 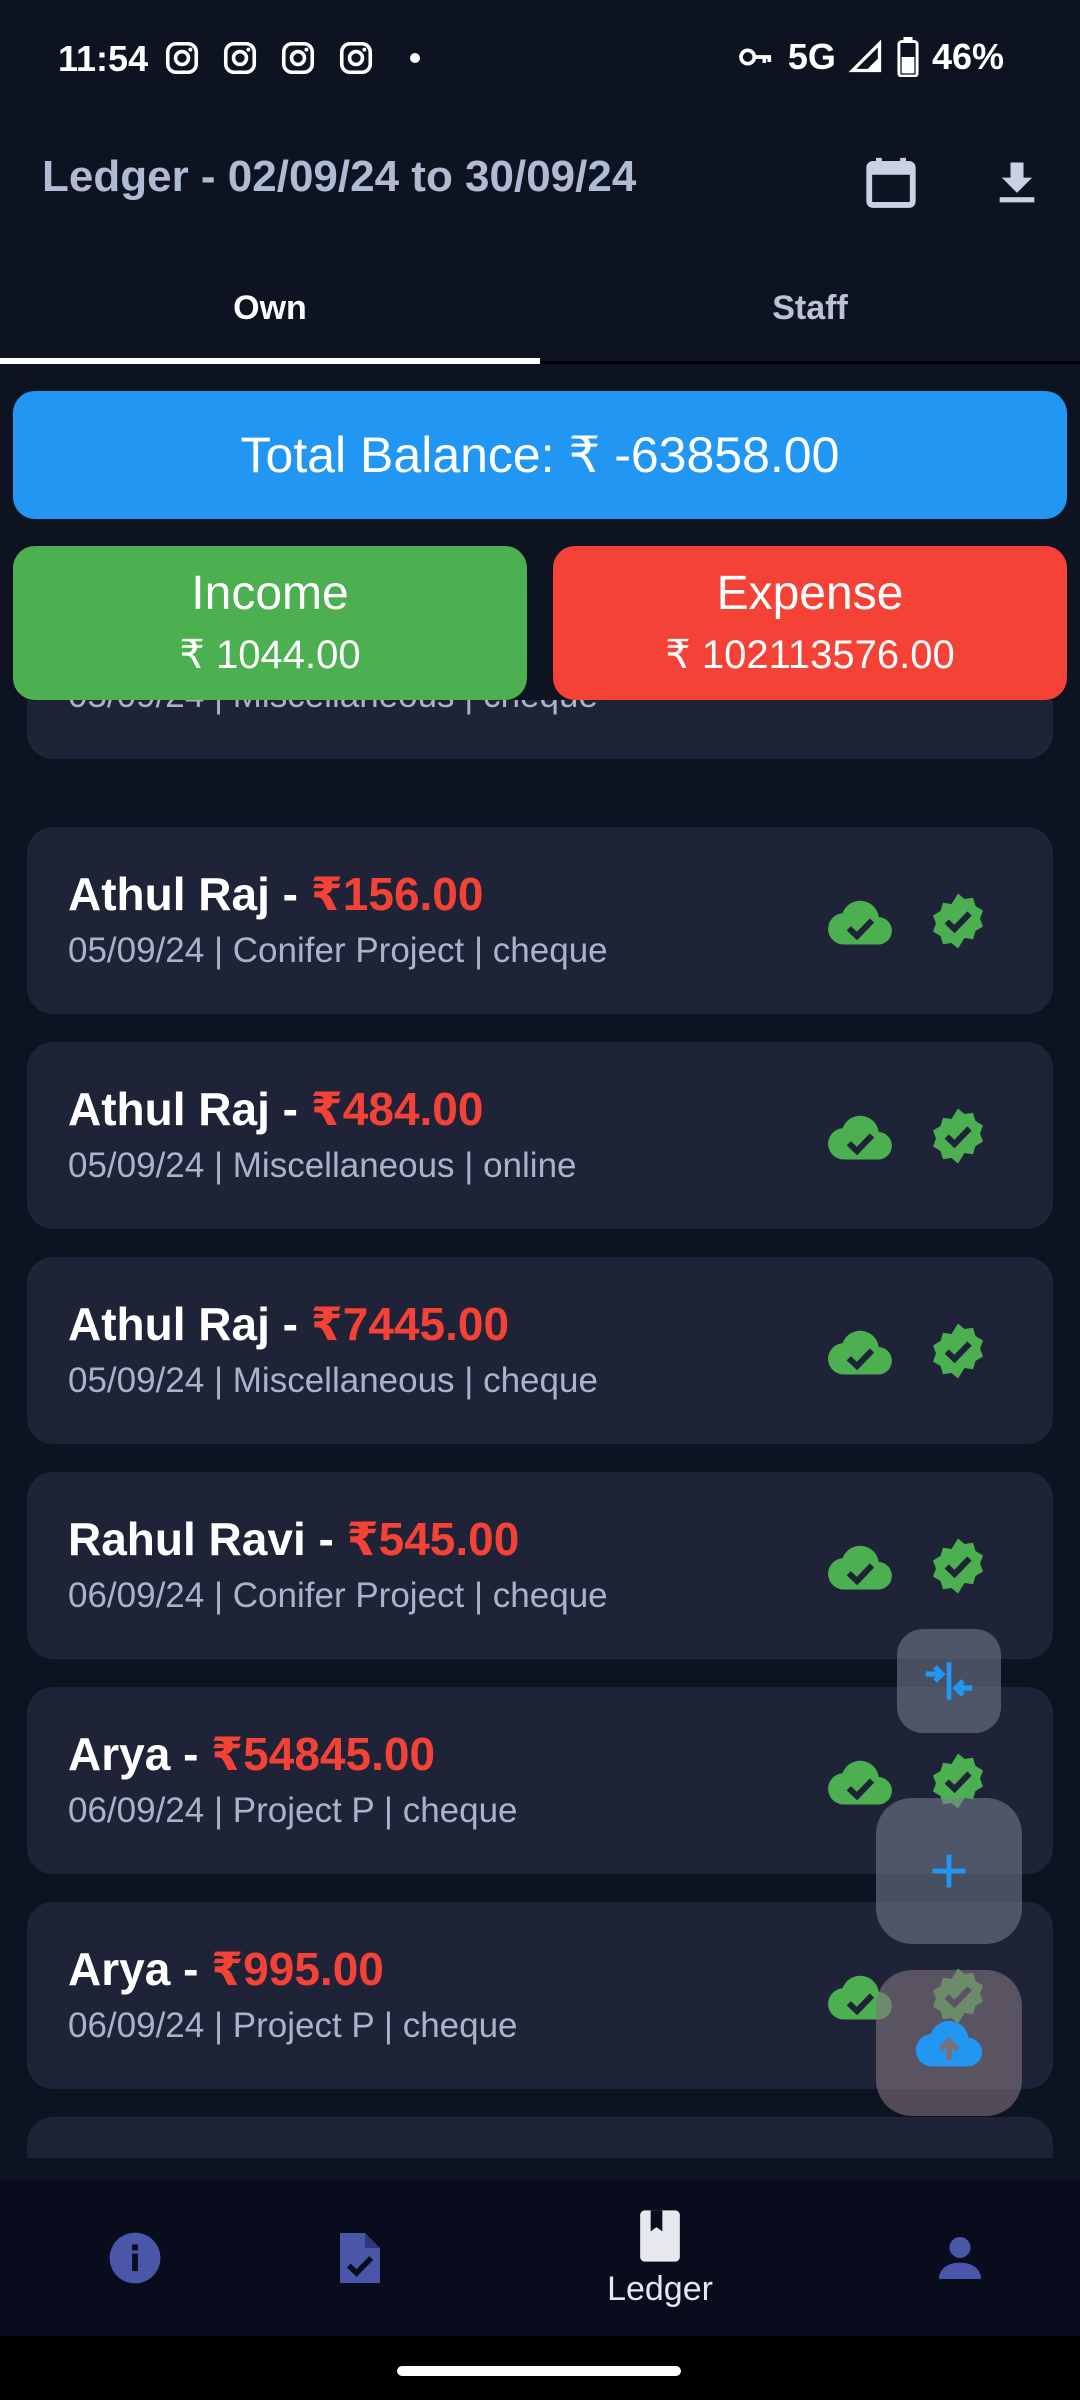 I want to click on entry-title: Rahul Ravi - ₹545.00, so click(x=293, y=1539).